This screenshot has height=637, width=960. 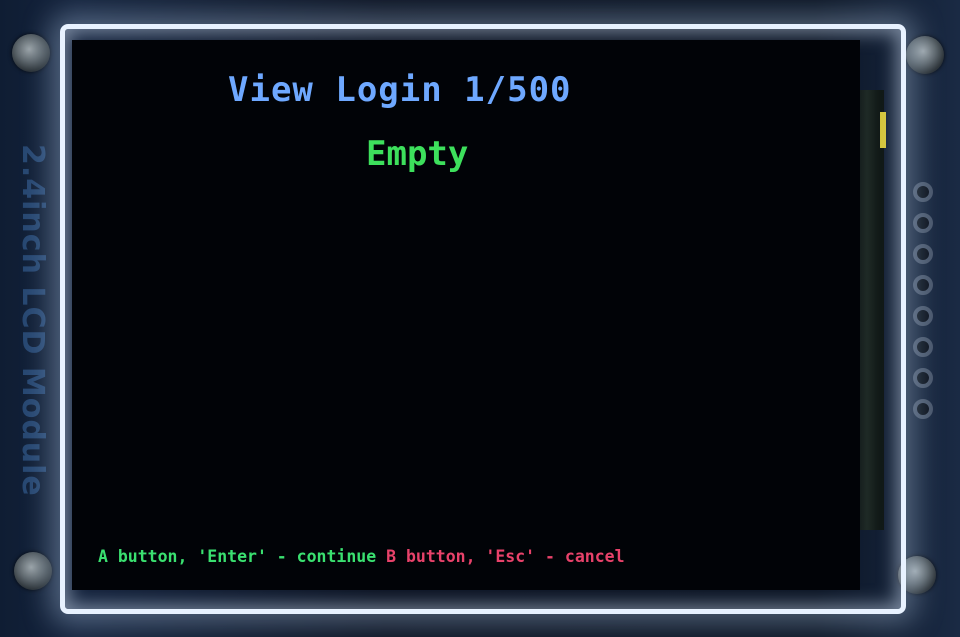 I want to click on mount-hole-bottom-left, so click(x=33, y=571).